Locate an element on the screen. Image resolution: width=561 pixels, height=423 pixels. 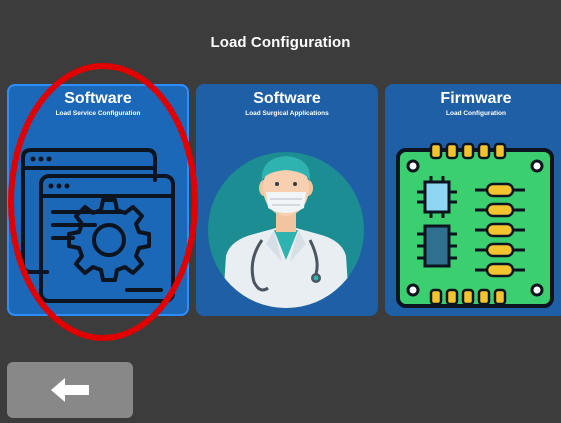
circuit-board-icon is located at coordinates (475, 225).